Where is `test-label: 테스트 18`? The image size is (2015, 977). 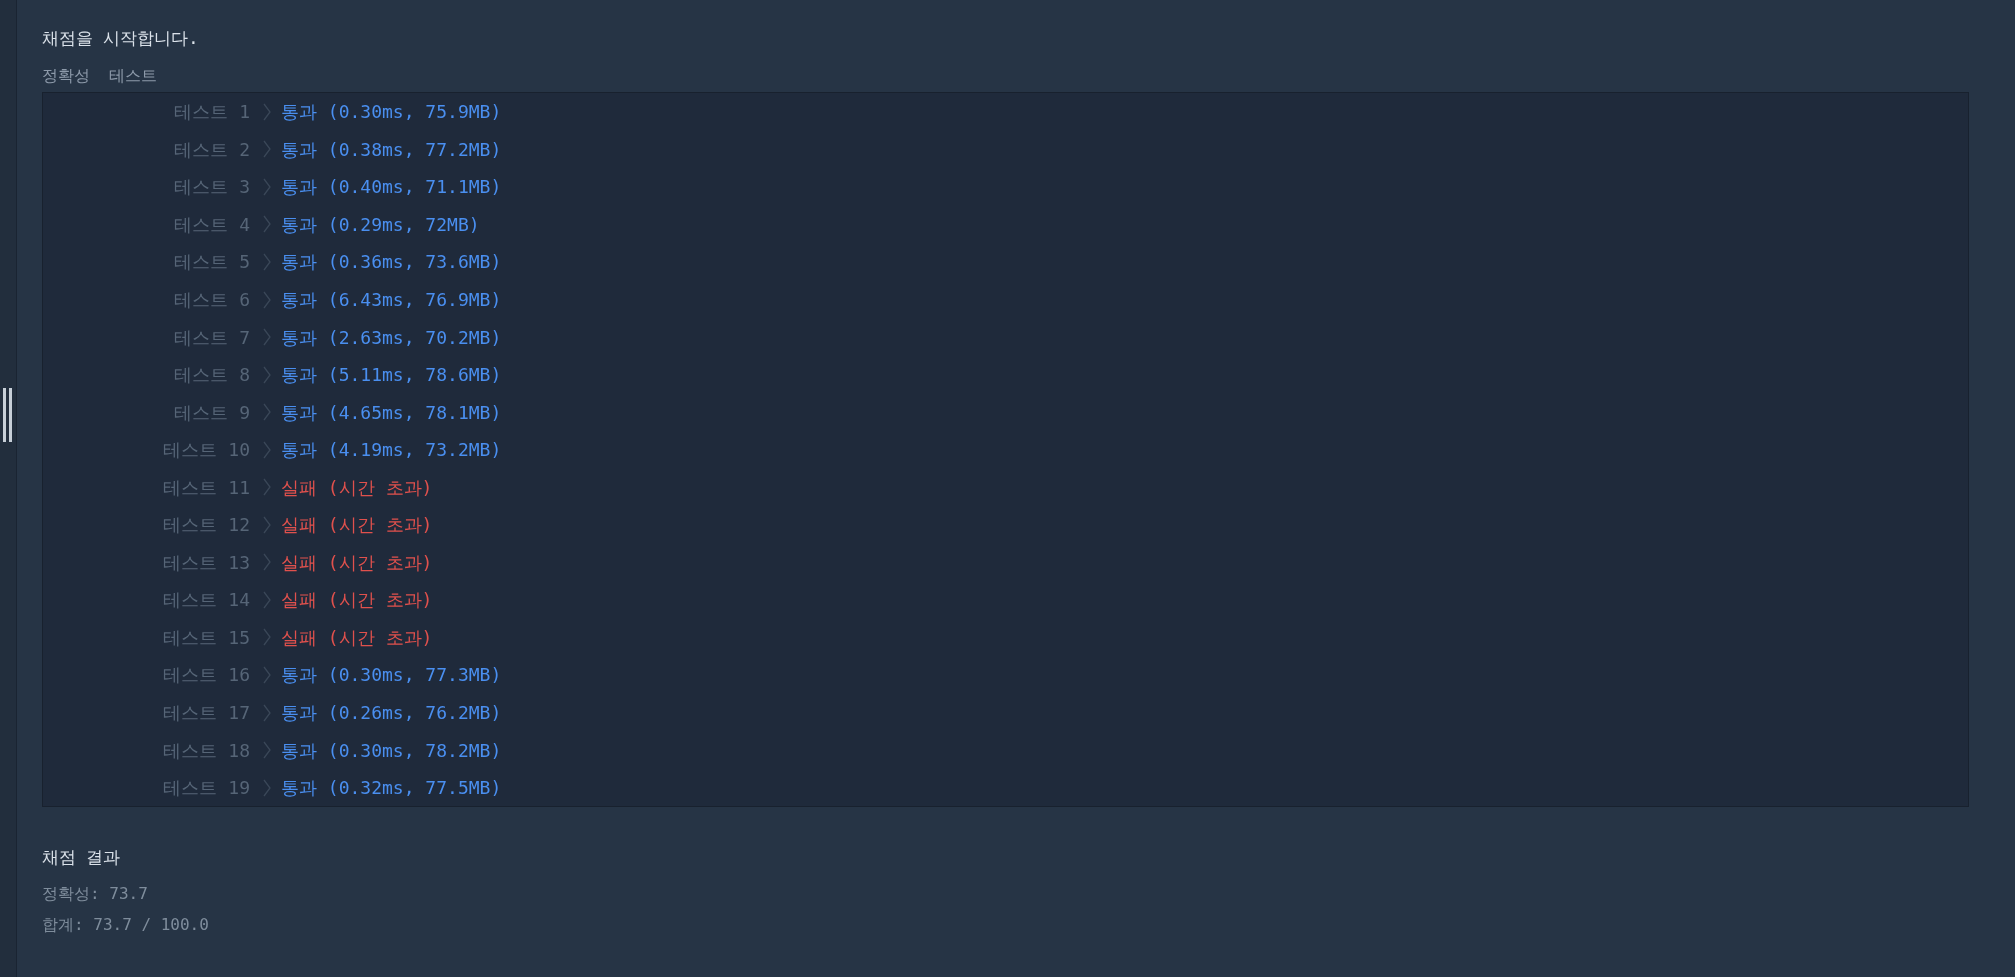 test-label: 테스트 18 is located at coordinates (206, 750).